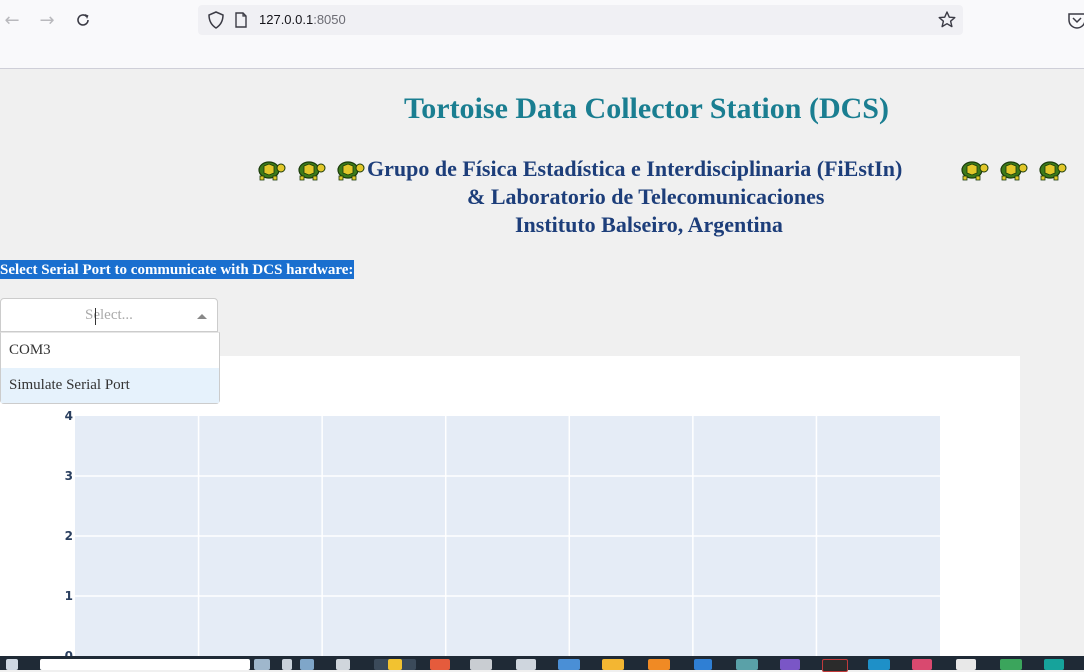  Describe the element at coordinates (216, 20) in the screenshot. I see `shield-icon` at that location.